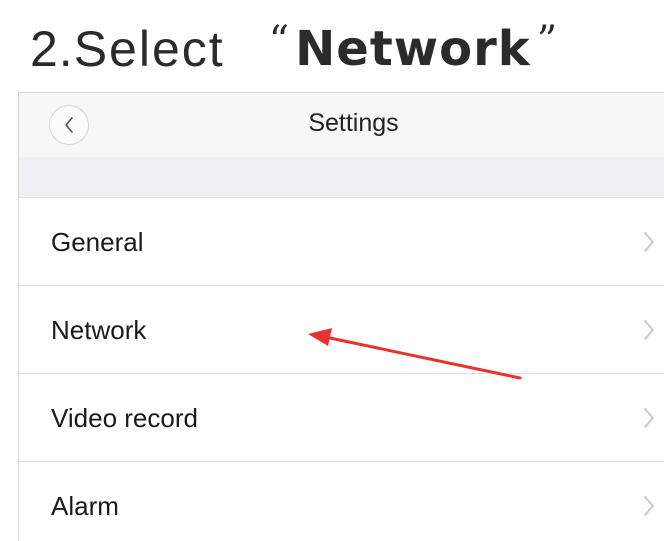  What do you see at coordinates (149, 49) in the screenshot?
I see `instruction-action: Select` at bounding box center [149, 49].